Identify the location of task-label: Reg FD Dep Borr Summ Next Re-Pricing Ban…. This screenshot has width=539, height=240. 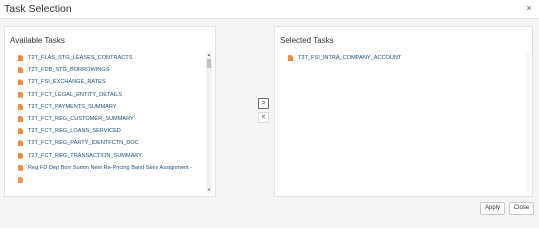
(110, 167).